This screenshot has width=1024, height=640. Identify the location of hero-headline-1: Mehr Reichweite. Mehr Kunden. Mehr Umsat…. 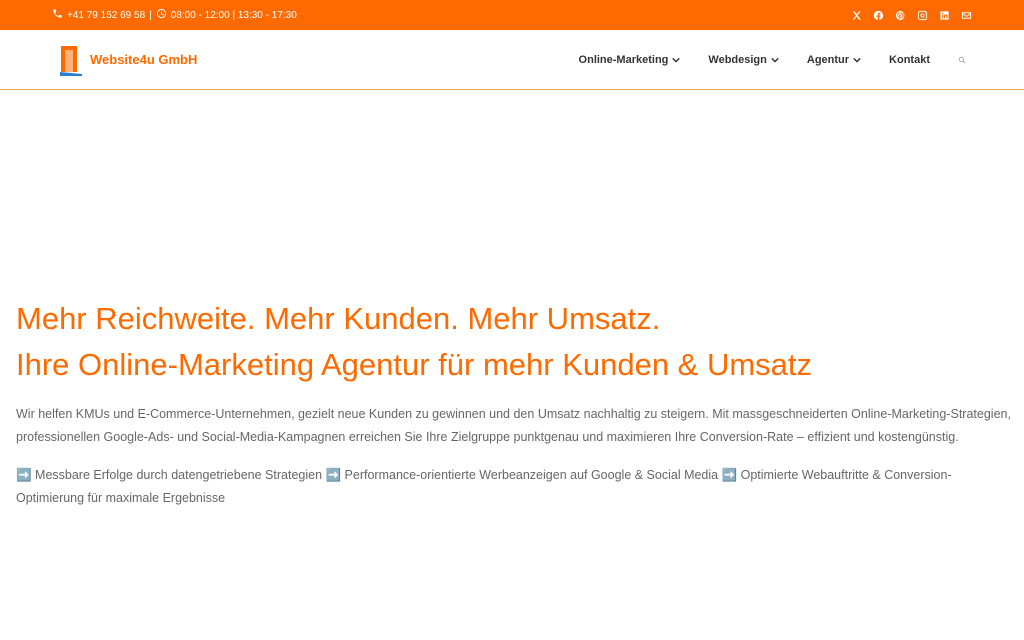
(338, 318).